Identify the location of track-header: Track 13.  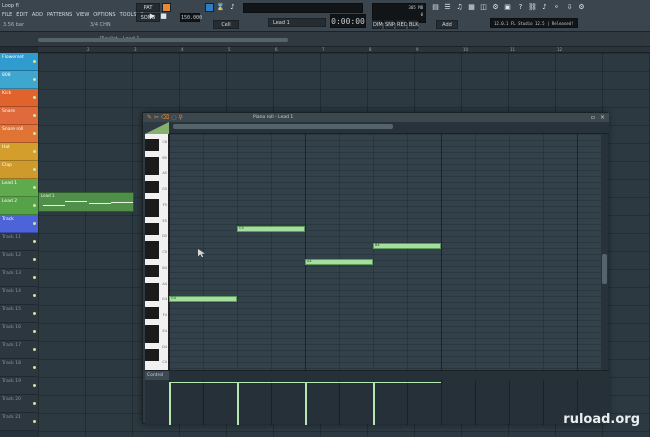
(19, 278).